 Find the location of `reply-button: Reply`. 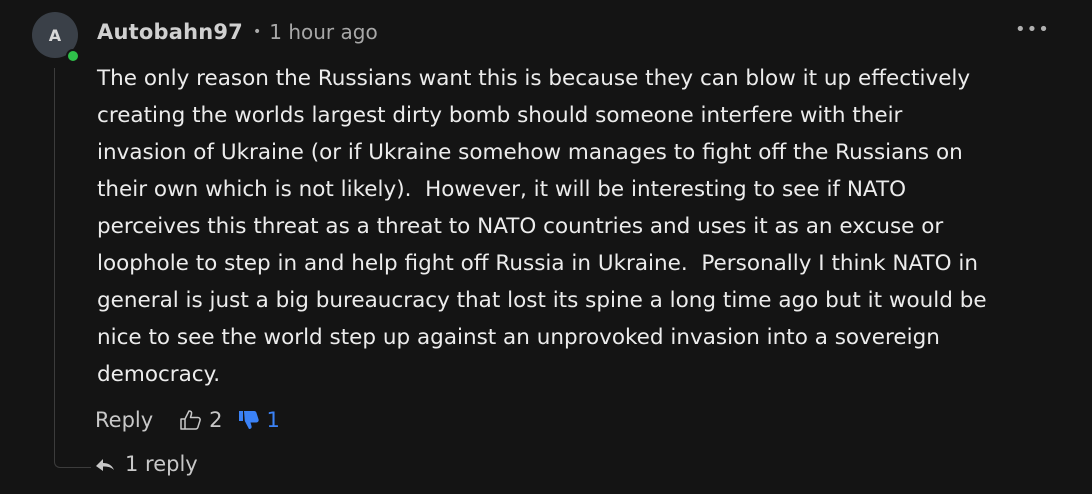

reply-button: Reply is located at coordinates (124, 420).